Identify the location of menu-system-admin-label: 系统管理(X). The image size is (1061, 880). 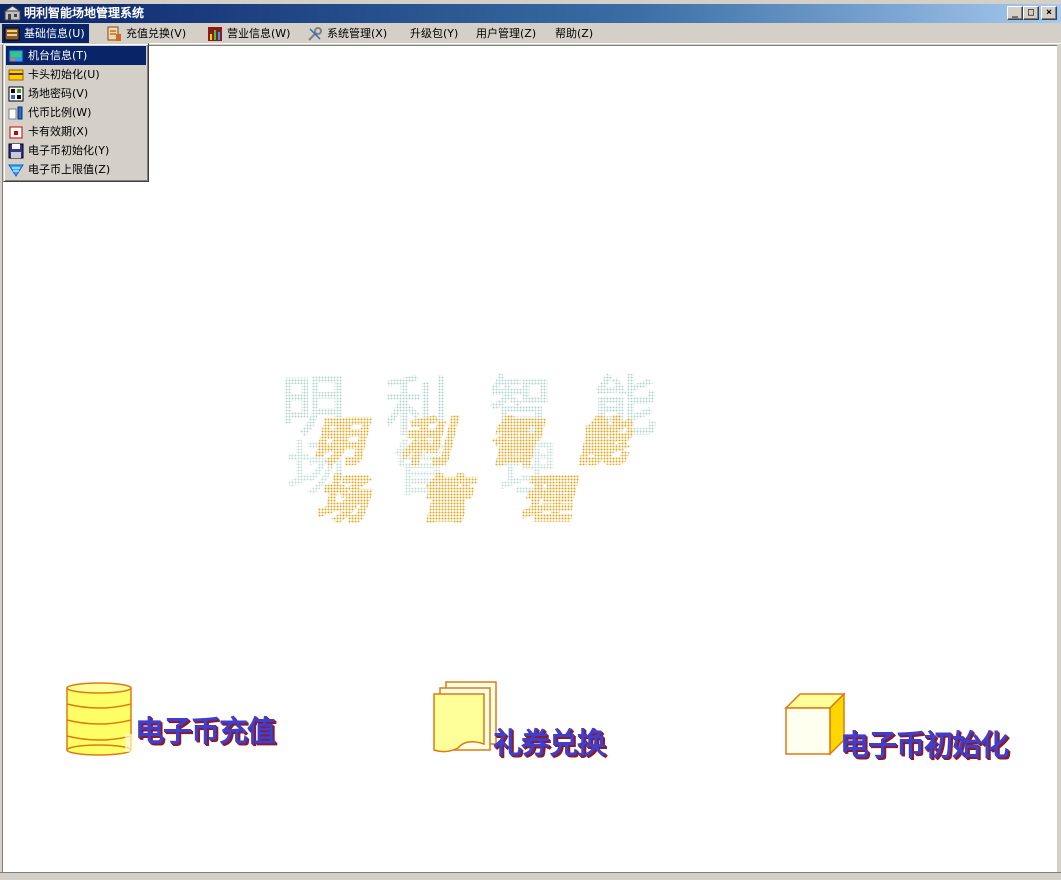
(357, 33).